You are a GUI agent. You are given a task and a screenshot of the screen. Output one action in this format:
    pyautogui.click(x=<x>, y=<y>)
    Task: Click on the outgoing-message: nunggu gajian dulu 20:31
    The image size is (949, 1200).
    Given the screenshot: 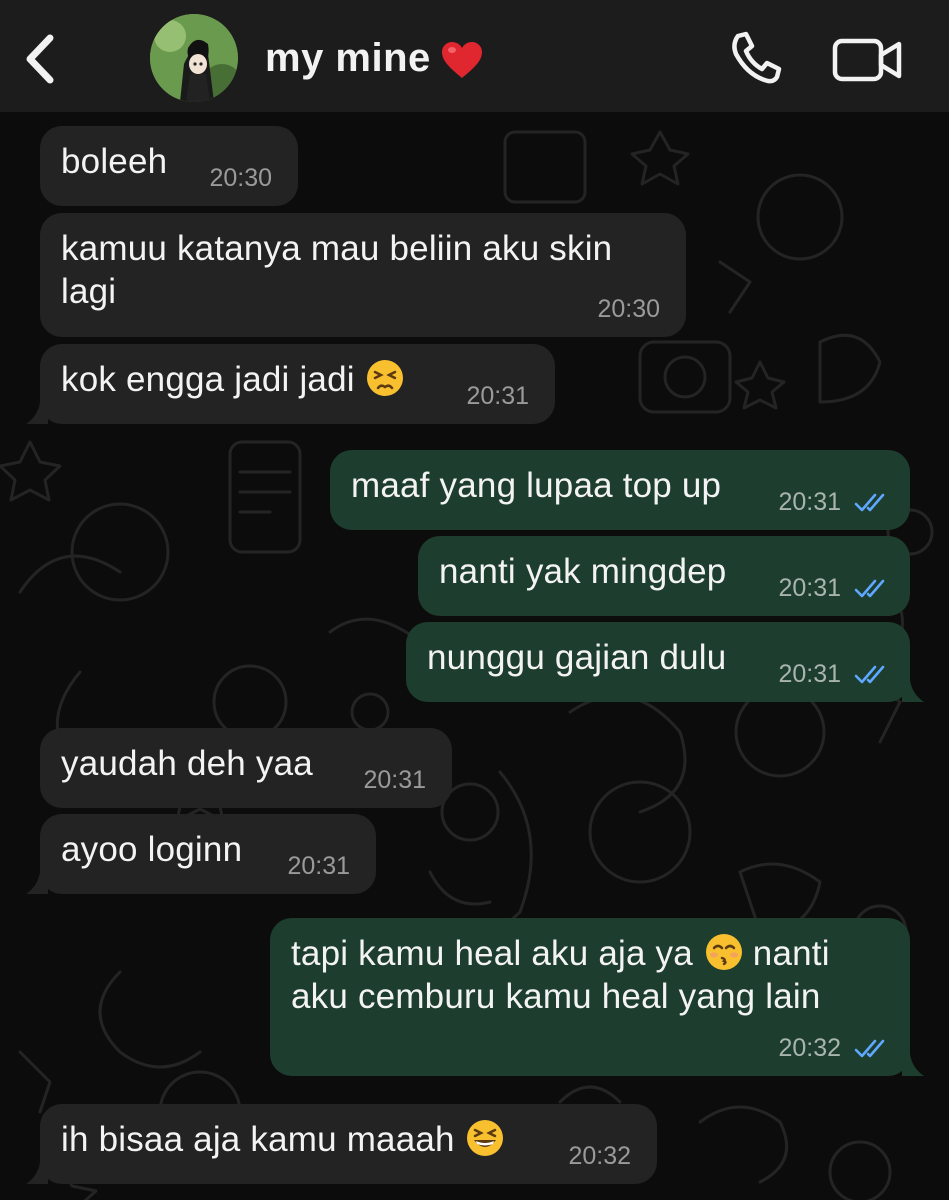 What is the action you would take?
    pyautogui.click(x=658, y=662)
    